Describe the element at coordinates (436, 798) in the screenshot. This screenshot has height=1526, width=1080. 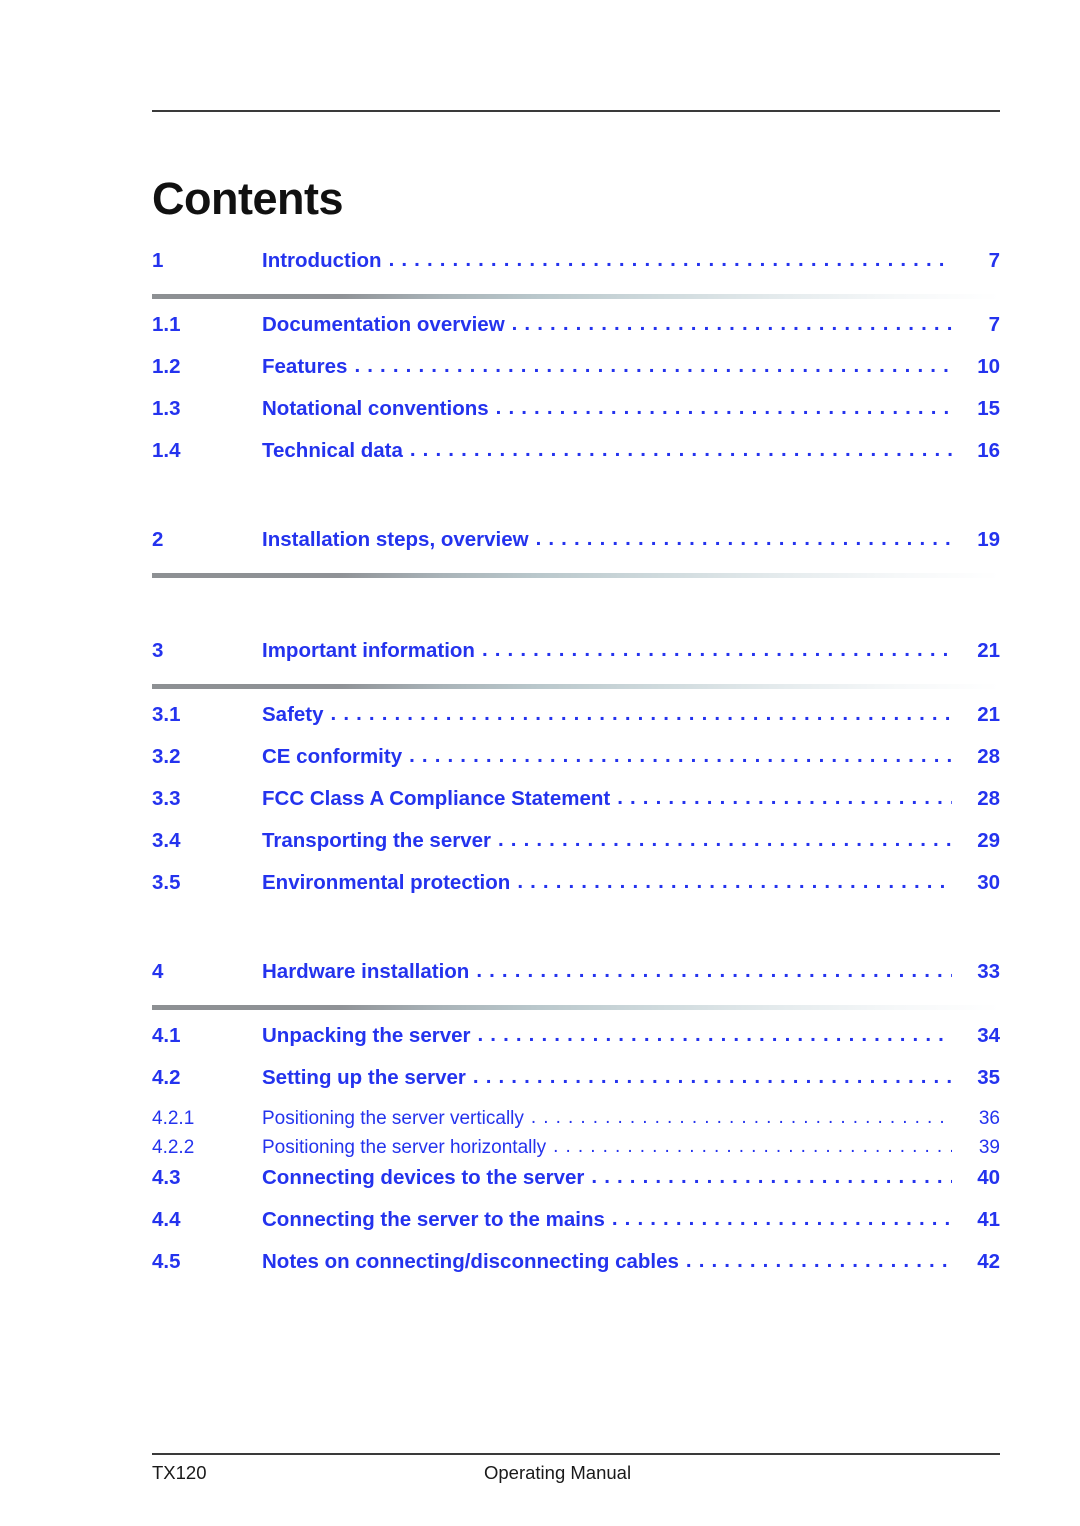
I see `toc-entry-label: FCC Class A Compliance Statement` at that location.